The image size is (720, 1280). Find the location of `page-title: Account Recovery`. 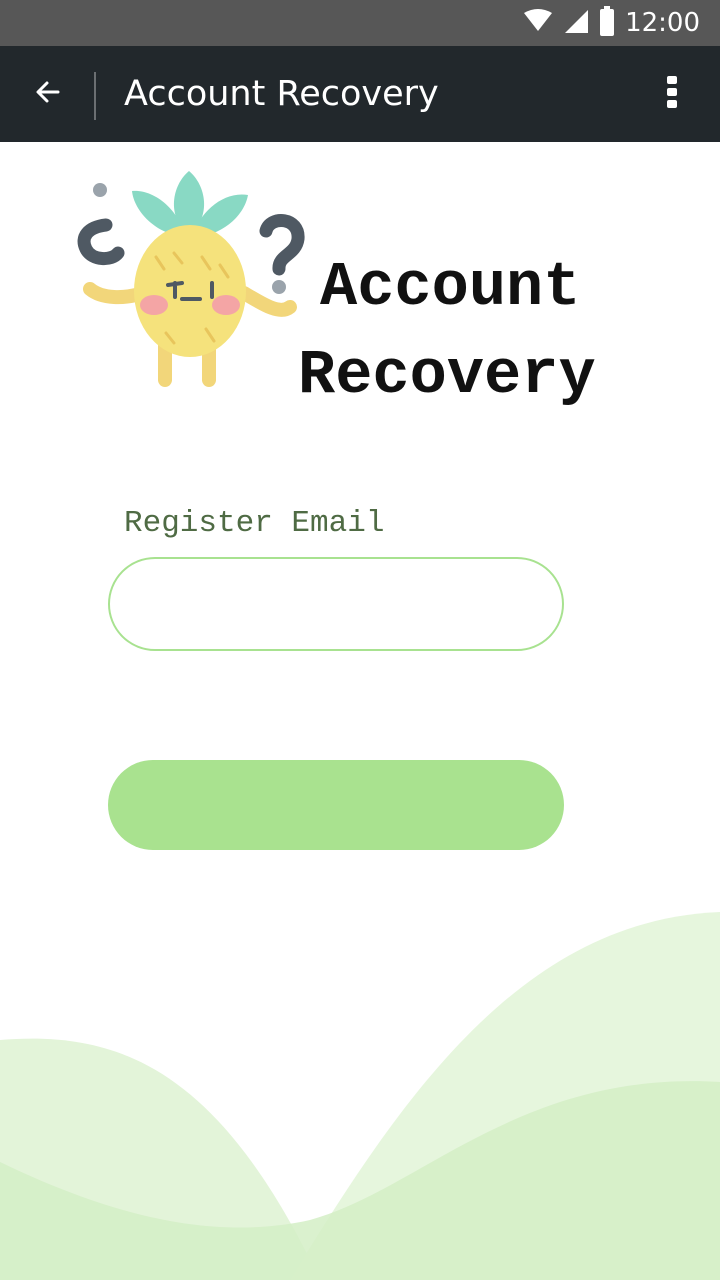

page-title: Account Recovery is located at coordinates (281, 94).